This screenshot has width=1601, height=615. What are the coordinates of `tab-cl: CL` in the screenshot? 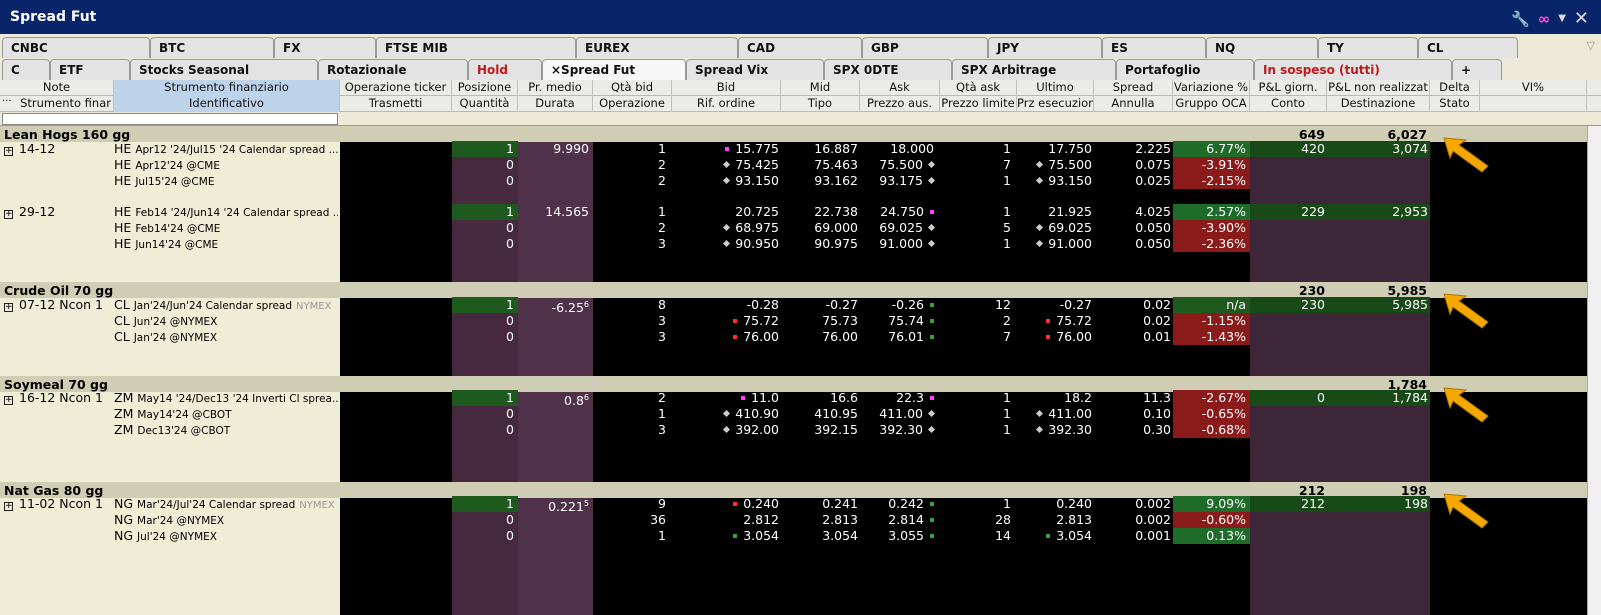 It's located at (1468, 47).